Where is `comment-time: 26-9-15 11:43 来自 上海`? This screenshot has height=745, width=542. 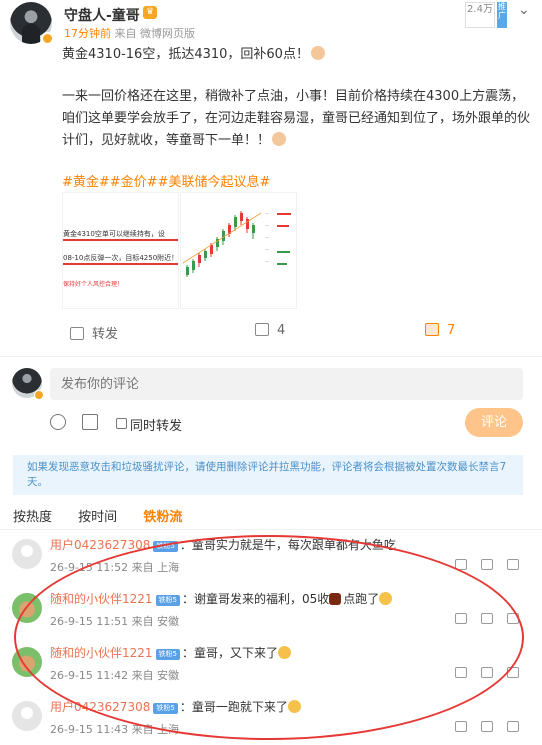 comment-time: 26-9-15 11:43 来自 上海 is located at coordinates (115, 729).